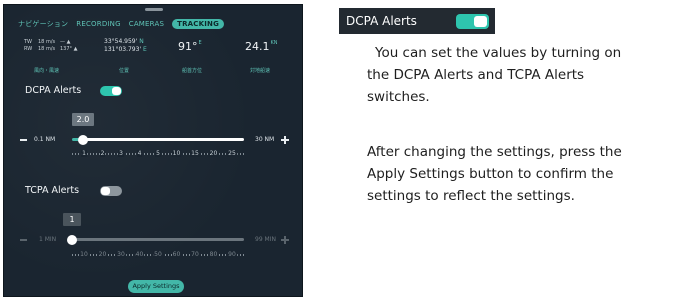 Image resolution: width=680 pixels, height=307 pixels. I want to click on latitude-hemisphere: N, so click(141, 41).